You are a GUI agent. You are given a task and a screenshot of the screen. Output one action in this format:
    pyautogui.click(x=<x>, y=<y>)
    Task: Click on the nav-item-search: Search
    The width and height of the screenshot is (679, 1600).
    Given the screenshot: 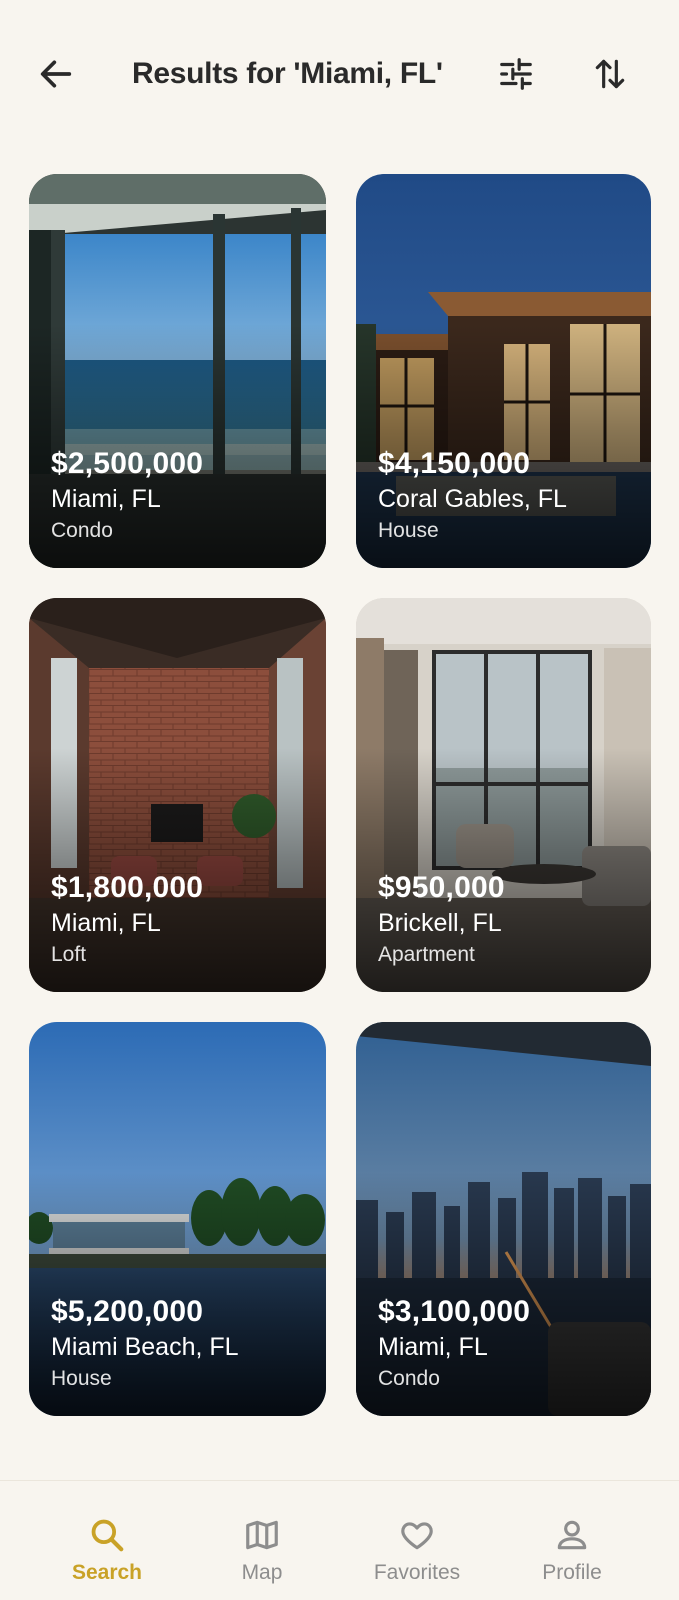 What is the action you would take?
    pyautogui.click(x=107, y=1540)
    